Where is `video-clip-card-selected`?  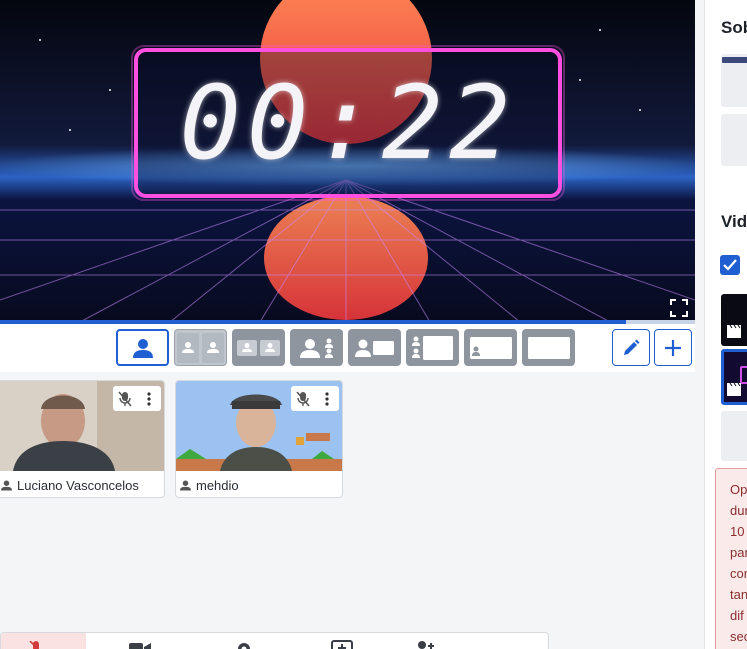
video-clip-card-selected is located at coordinates (734, 377).